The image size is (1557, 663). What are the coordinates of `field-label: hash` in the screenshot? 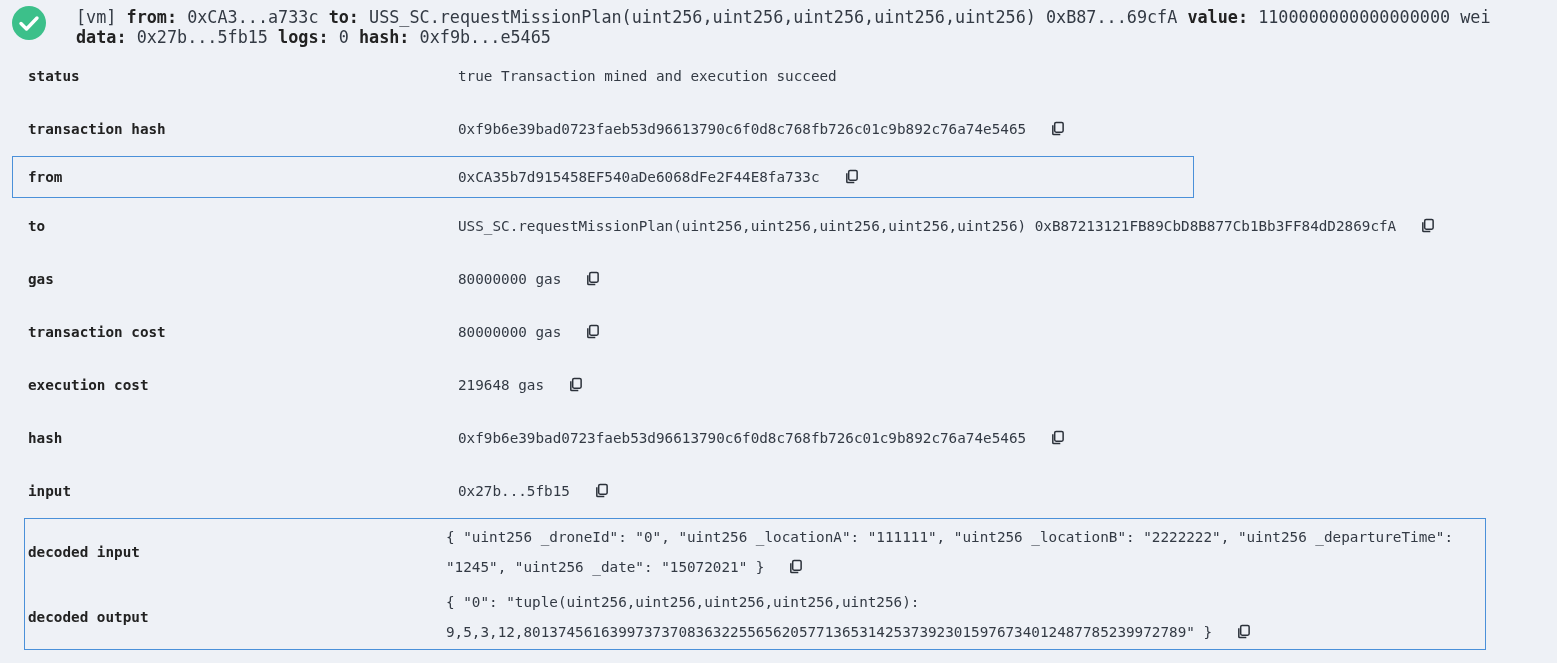 It's located at (45, 437).